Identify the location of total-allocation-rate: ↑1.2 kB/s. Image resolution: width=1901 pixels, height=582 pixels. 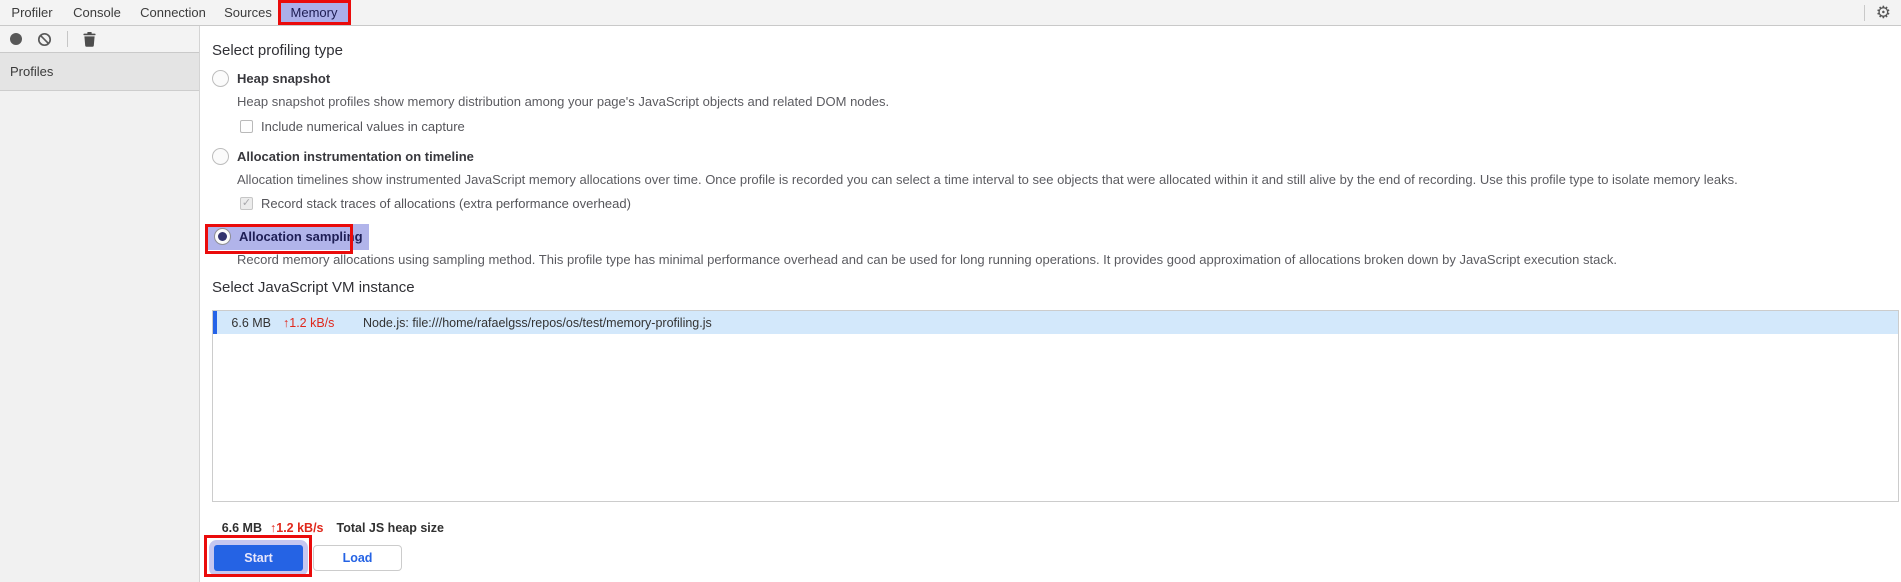
(297, 528).